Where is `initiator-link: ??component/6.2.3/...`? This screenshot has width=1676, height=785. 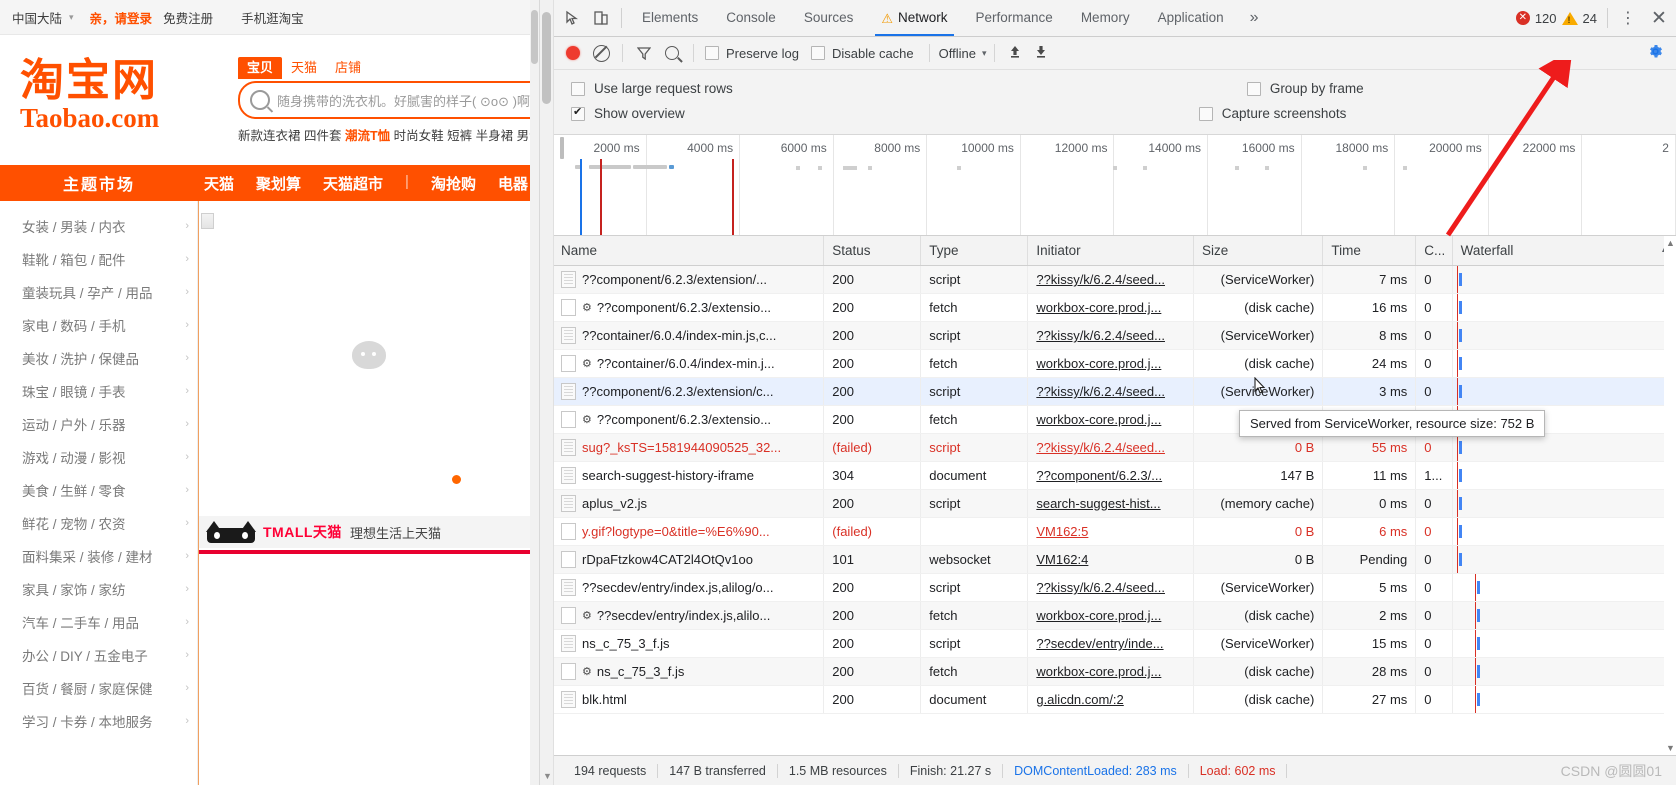
initiator-link: ??component/6.2.3/... is located at coordinates (1099, 475).